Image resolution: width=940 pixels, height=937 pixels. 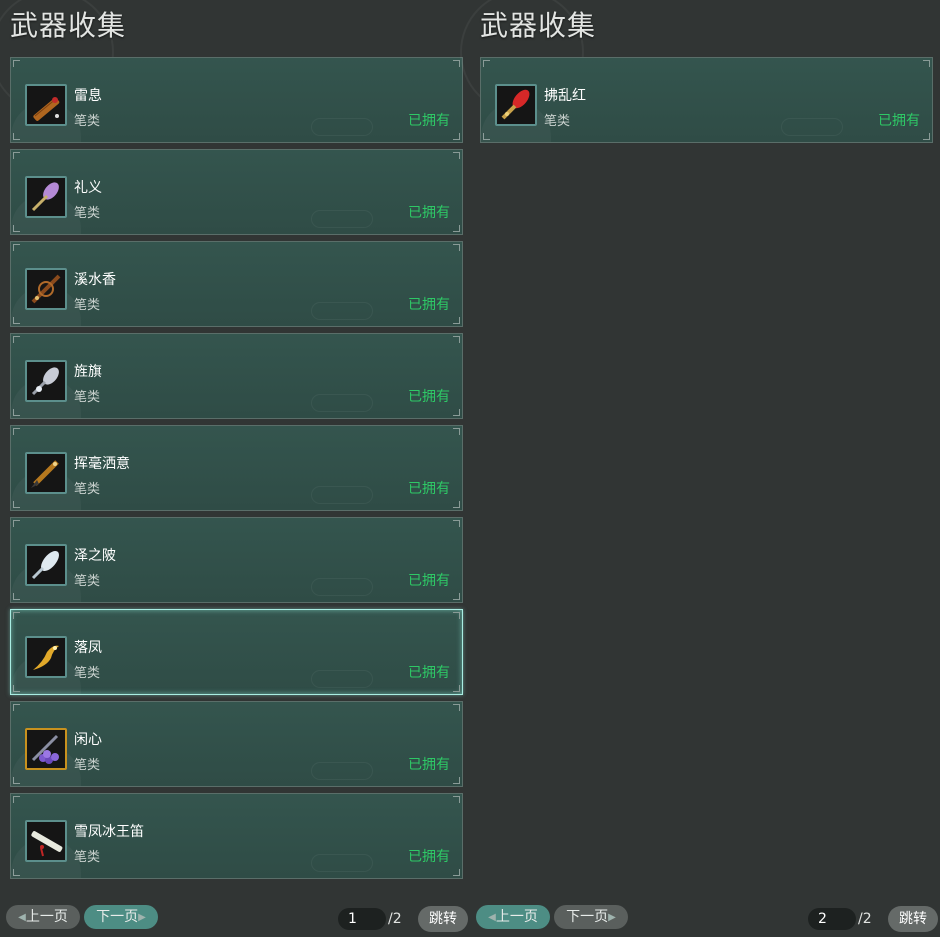 What do you see at coordinates (88, 188) in the screenshot?
I see `weapon-name: 礼义` at bounding box center [88, 188].